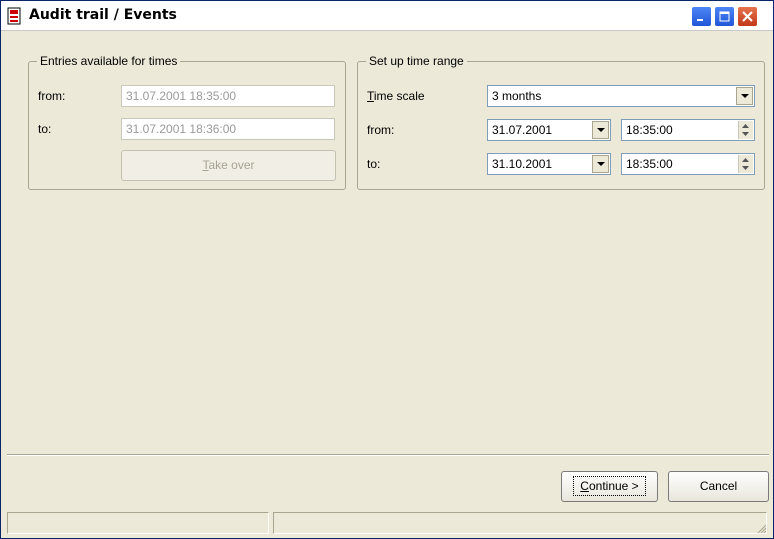 This screenshot has height=539, width=774. What do you see at coordinates (613, 486) in the screenshot?
I see `continue-label: ontinue >` at bounding box center [613, 486].